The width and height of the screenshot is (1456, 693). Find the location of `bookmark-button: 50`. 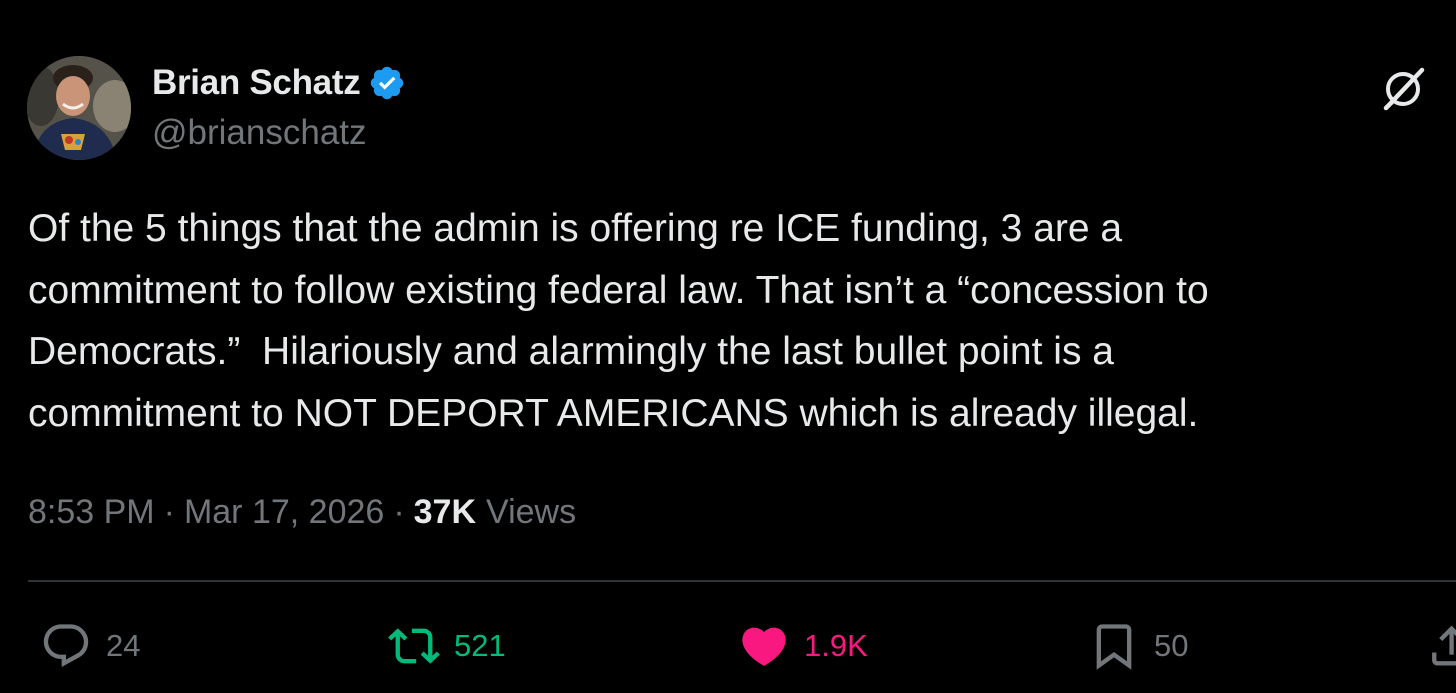

bookmark-button: 50 is located at coordinates (1138, 646).